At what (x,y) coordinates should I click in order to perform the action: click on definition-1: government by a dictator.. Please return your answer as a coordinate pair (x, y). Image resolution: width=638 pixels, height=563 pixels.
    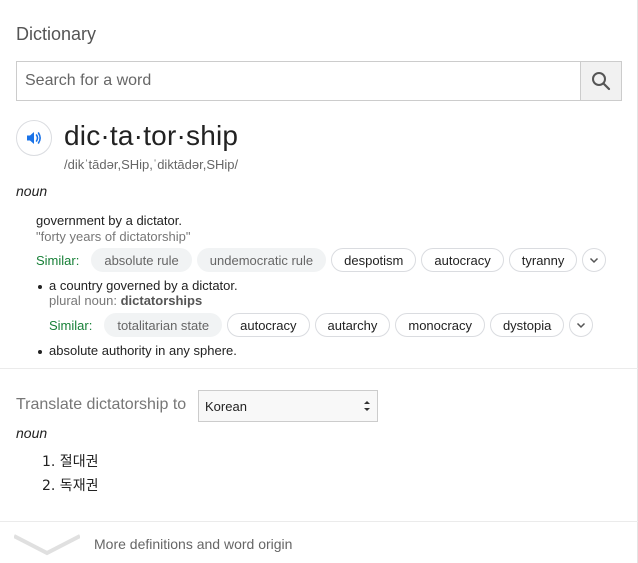
    Looking at the image, I should click on (109, 220).